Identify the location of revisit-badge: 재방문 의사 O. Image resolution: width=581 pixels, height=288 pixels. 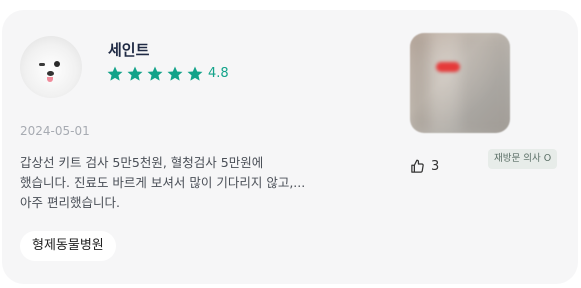
(523, 159).